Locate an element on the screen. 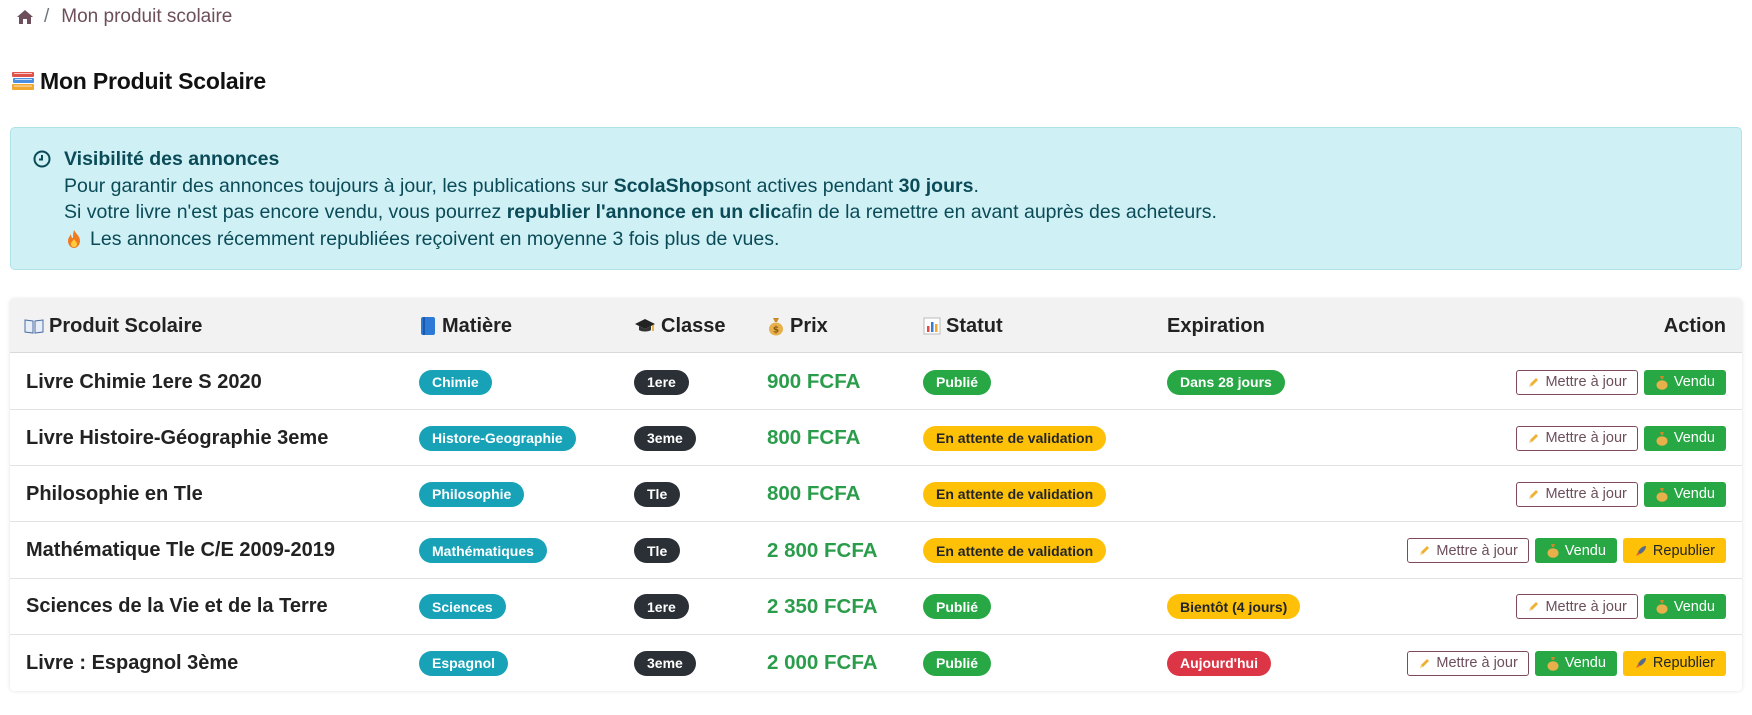 This screenshot has height=715, width=1752. money-bag-icon: $ is located at coordinates (776, 326).